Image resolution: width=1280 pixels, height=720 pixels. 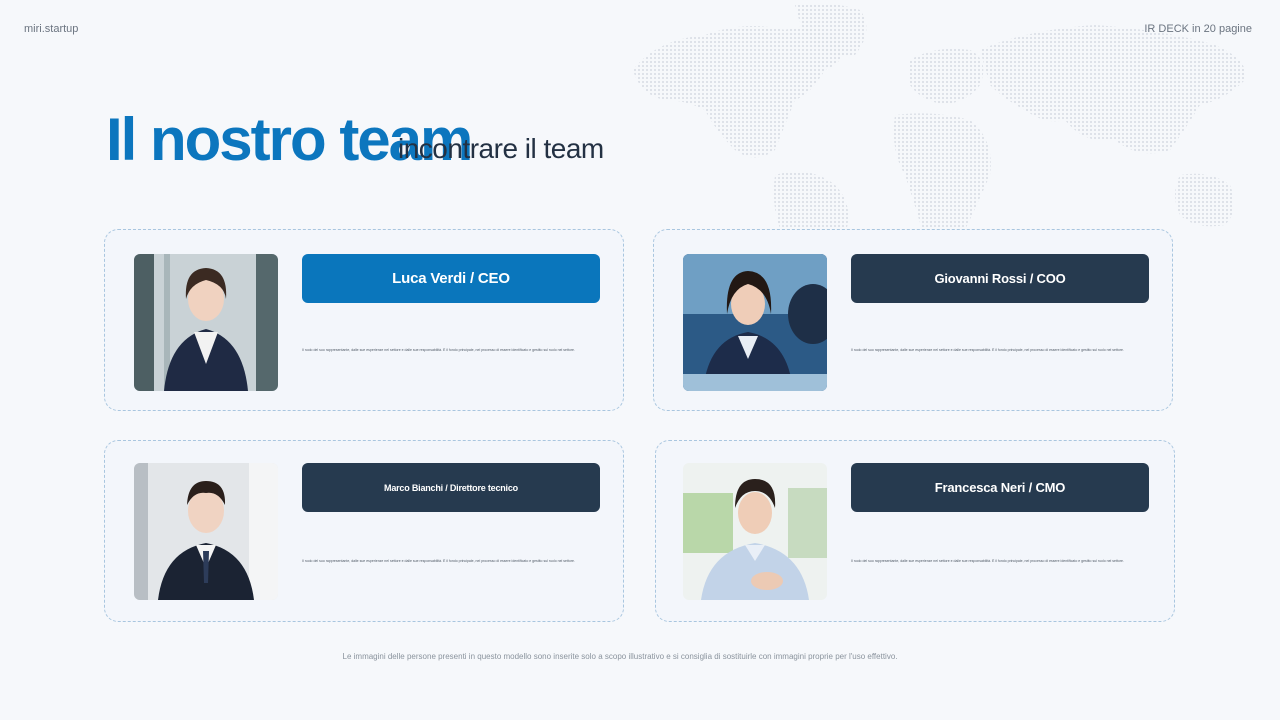 I want to click on member-name-role: Marco Bianchi / Direttore tecnico, so click(x=451, y=487).